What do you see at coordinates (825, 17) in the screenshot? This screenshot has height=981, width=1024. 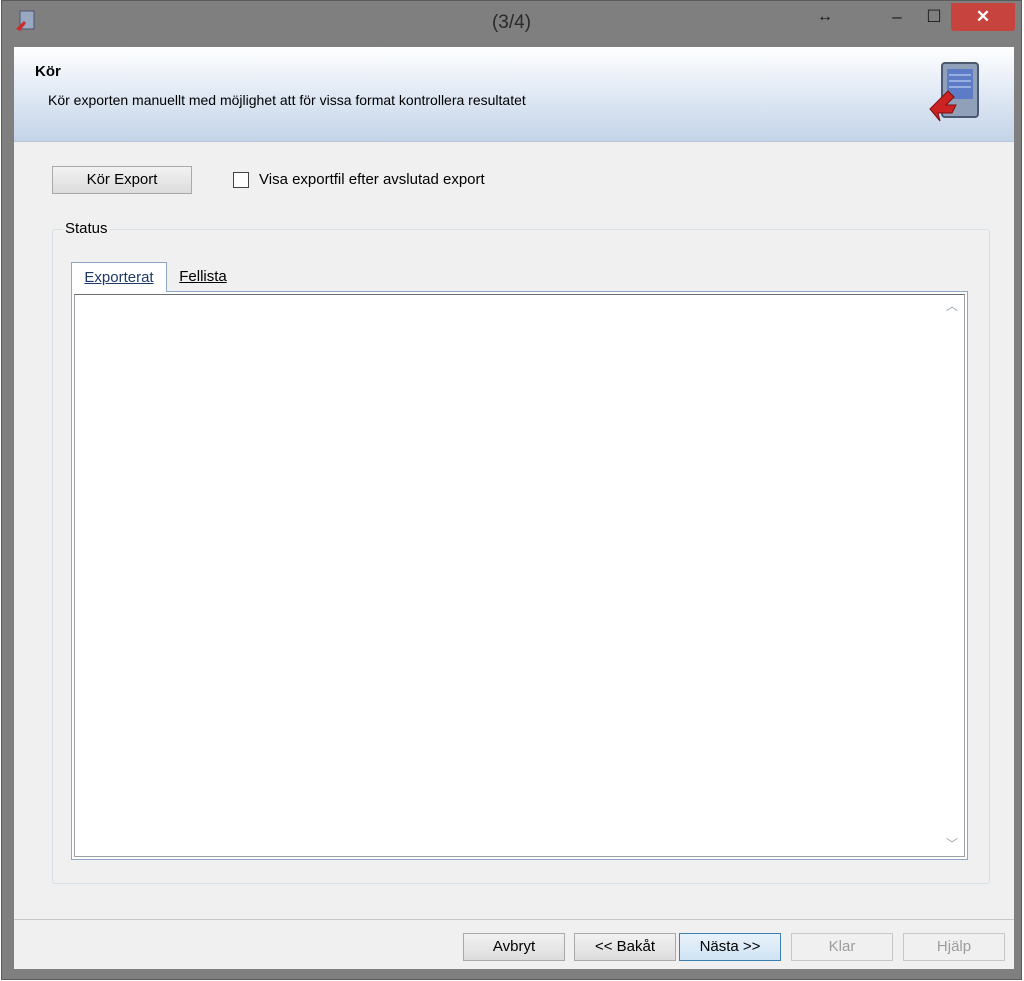 I see `resize-icon: ↔` at bounding box center [825, 17].